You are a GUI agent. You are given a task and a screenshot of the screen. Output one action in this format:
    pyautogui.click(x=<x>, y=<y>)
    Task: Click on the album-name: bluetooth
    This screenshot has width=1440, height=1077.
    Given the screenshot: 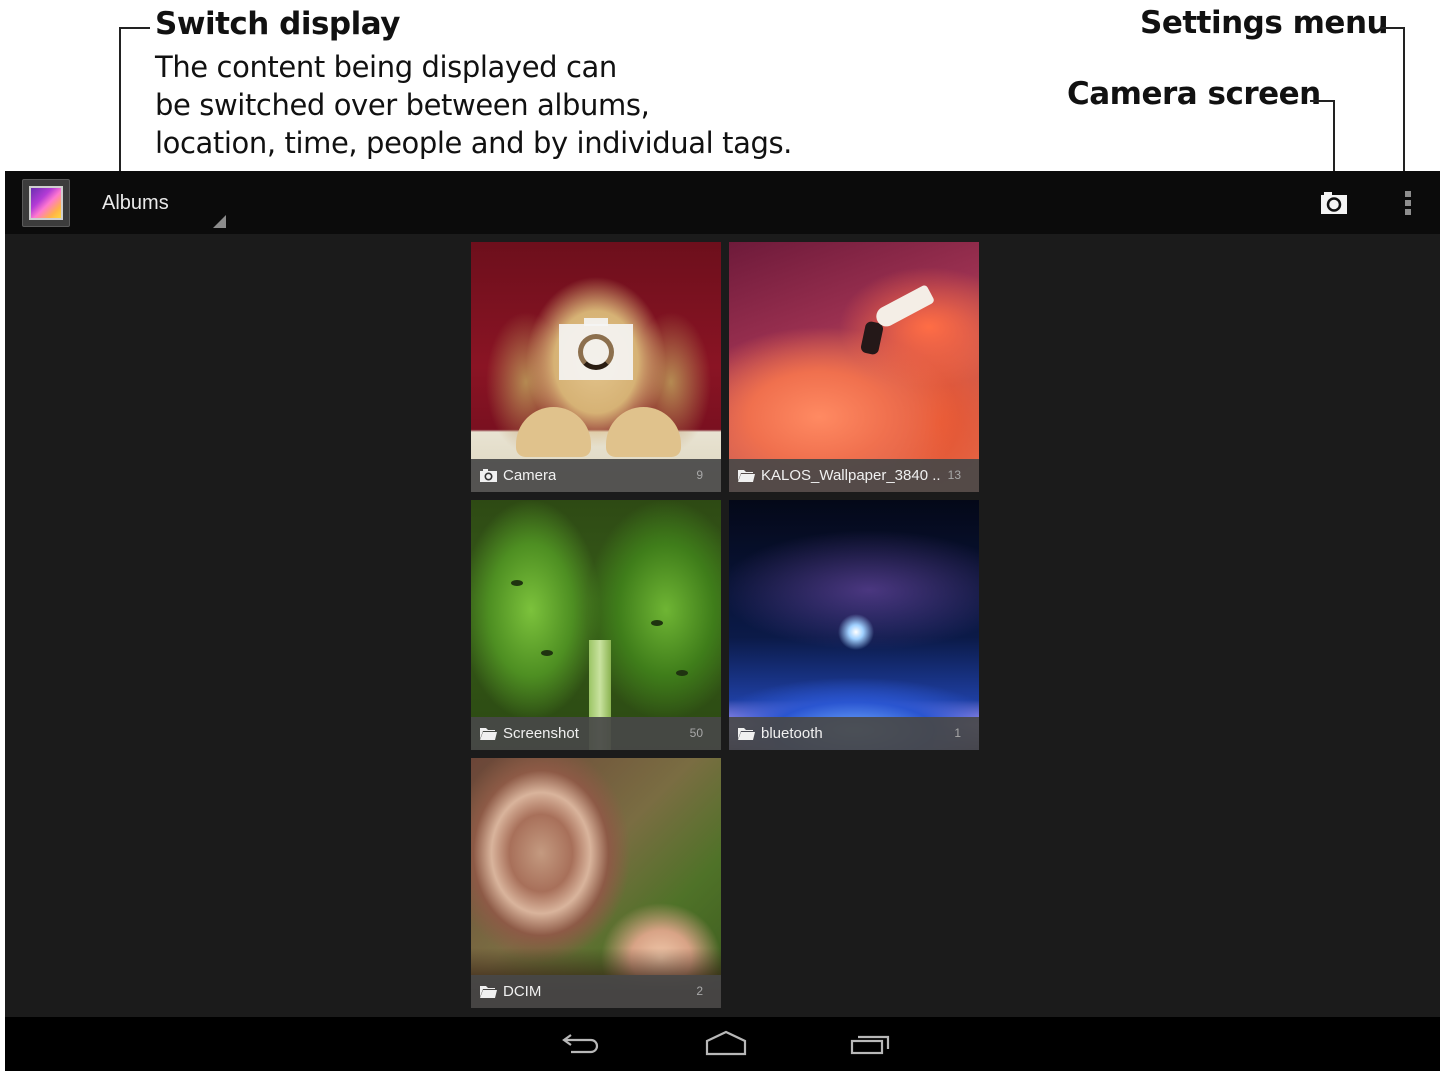 What is the action you would take?
    pyautogui.click(x=792, y=733)
    